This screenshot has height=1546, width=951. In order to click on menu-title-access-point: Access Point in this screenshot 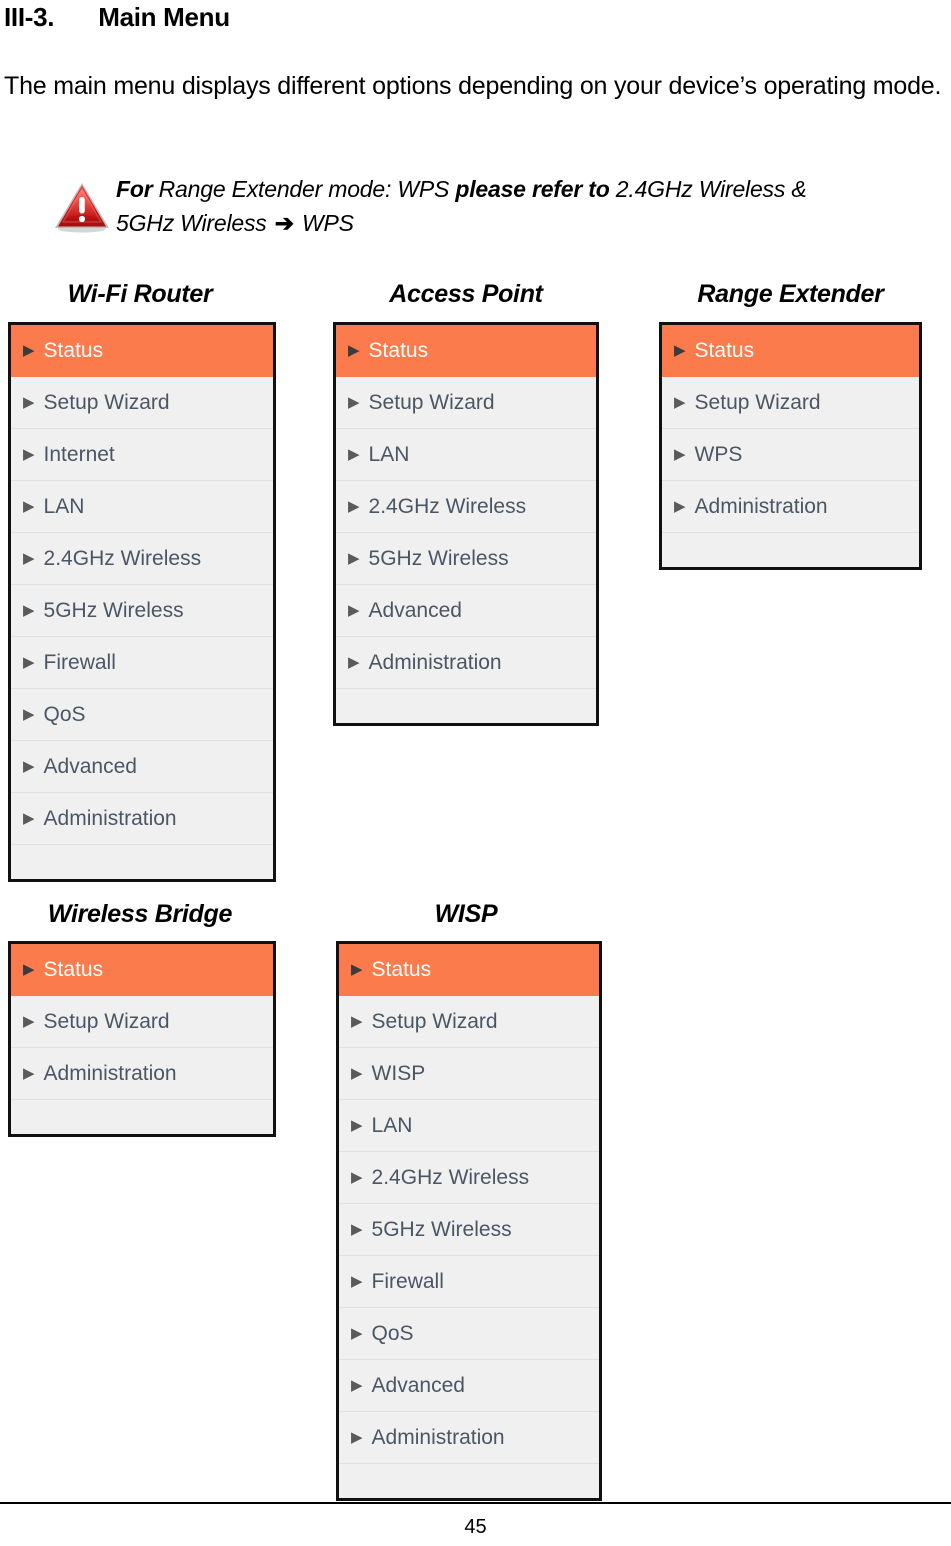, I will do `click(466, 294)`.